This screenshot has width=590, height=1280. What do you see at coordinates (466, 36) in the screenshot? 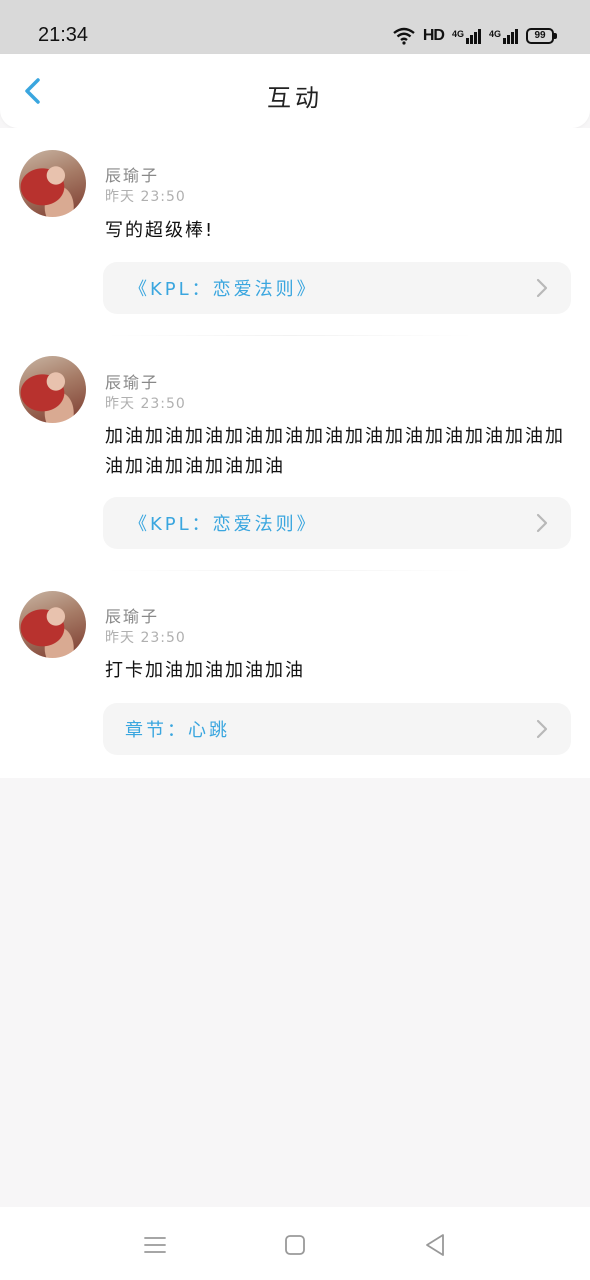
I see `signal-icon-1: 4G` at bounding box center [466, 36].